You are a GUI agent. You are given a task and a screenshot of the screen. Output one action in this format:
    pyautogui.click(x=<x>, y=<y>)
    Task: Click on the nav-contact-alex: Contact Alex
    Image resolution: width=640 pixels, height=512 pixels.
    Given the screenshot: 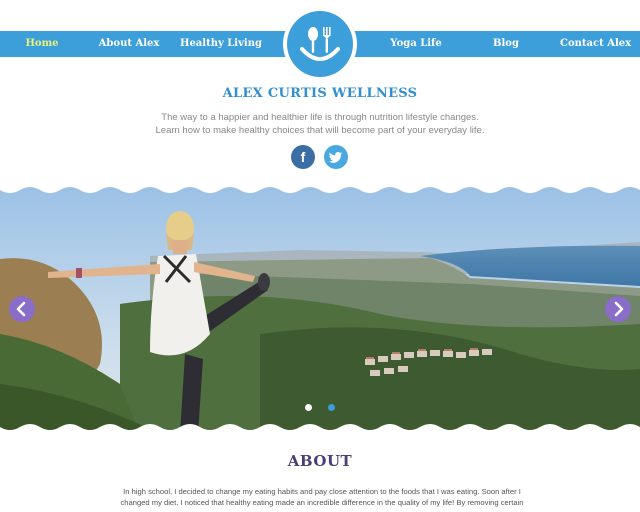 What is the action you would take?
    pyautogui.click(x=595, y=44)
    